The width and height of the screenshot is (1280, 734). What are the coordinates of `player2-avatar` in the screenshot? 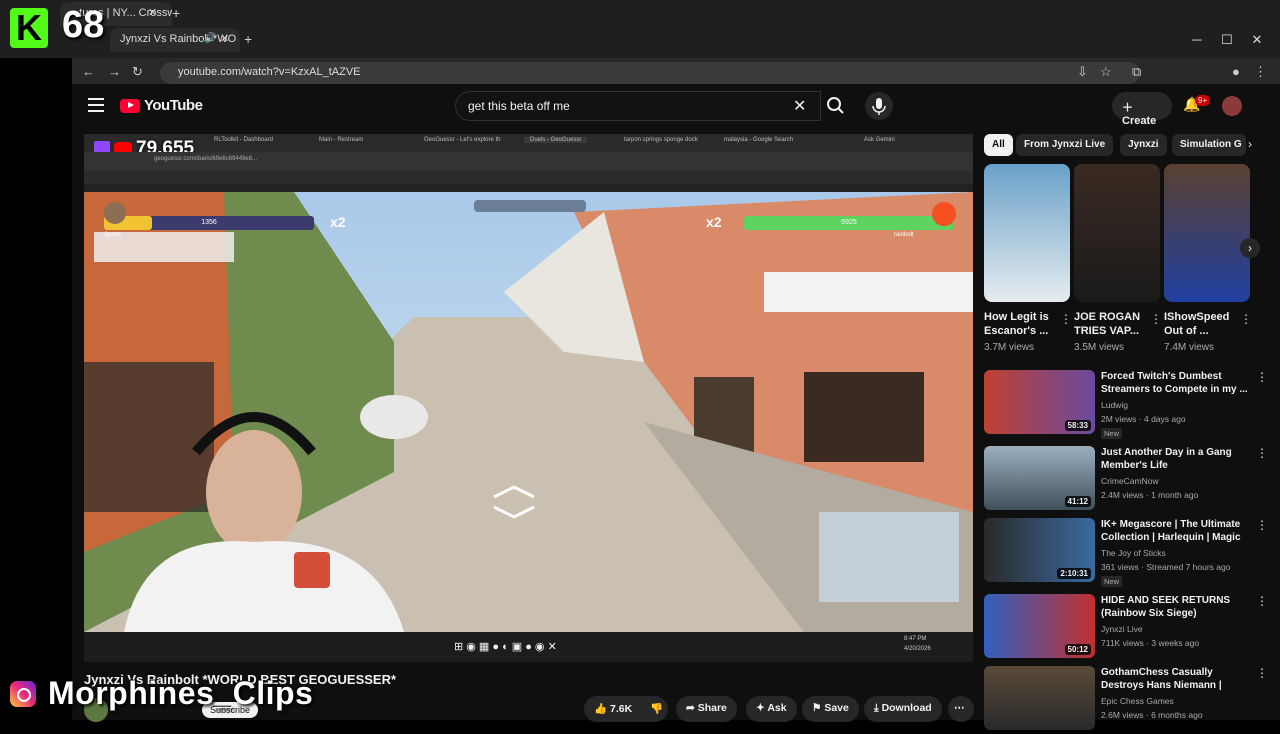 It's located at (944, 214).